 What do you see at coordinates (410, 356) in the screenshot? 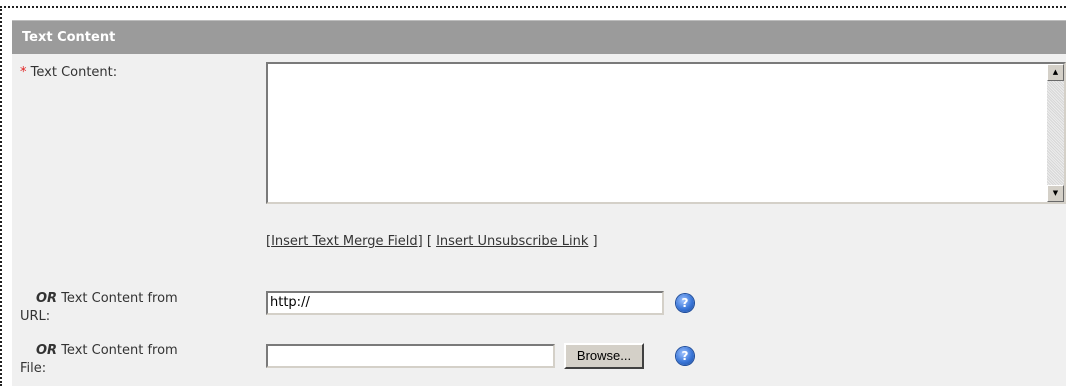
I see `file-input` at bounding box center [410, 356].